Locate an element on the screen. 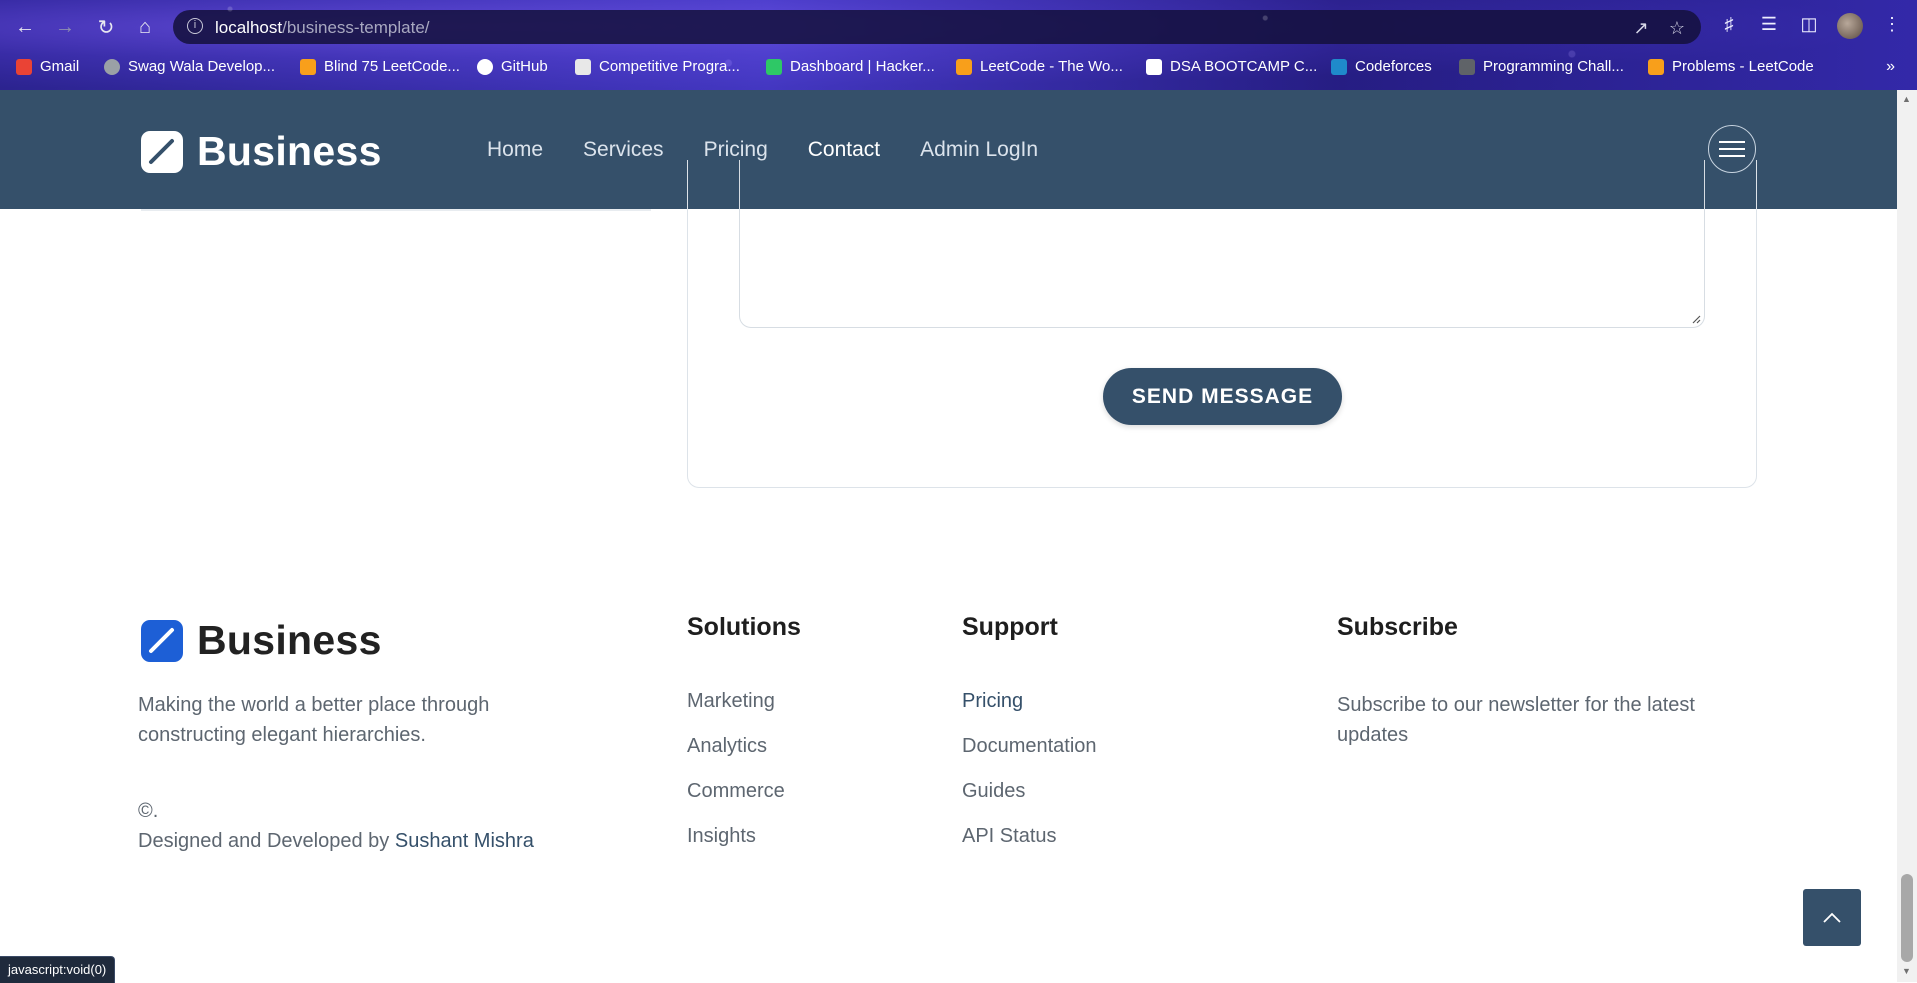 The image size is (1917, 983). header-brand-name: Business is located at coordinates (289, 151).